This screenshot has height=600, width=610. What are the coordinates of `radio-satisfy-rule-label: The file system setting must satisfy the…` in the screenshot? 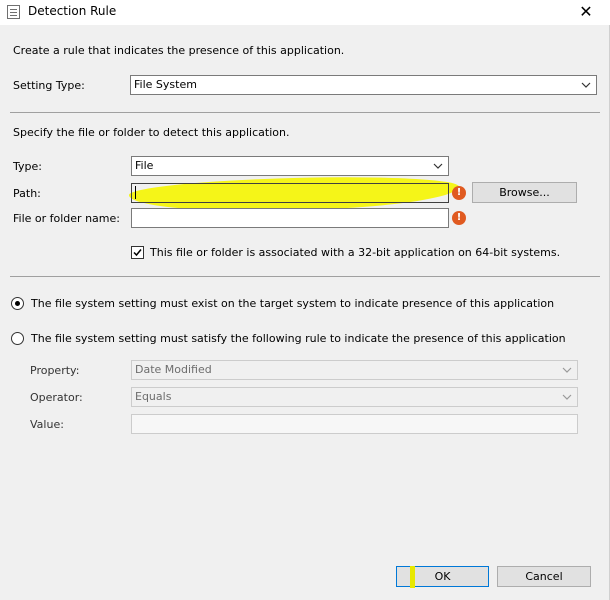 It's located at (298, 338).